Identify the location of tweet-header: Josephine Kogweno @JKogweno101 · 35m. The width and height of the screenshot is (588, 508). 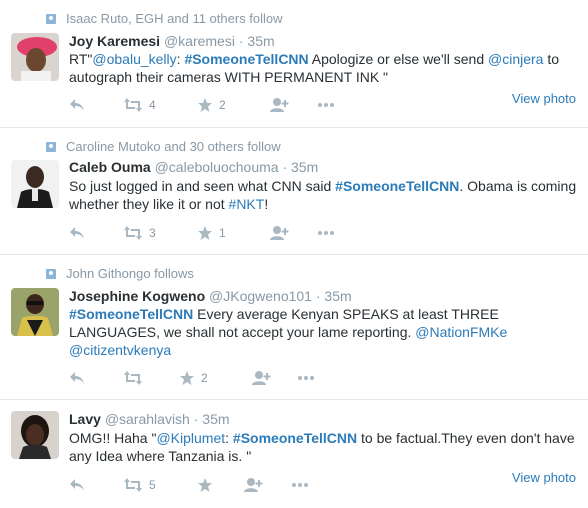
(210, 296).